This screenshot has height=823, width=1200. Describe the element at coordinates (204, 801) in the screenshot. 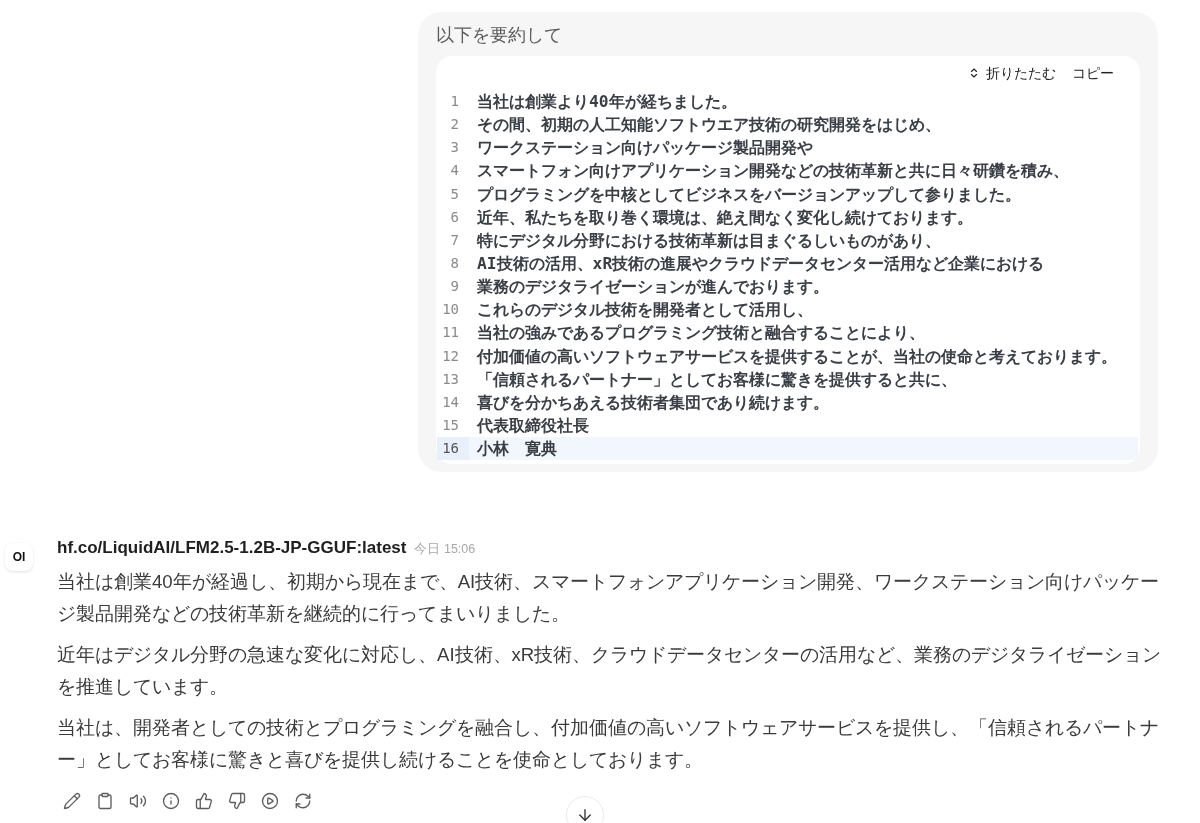

I see `thumbs-up-icon` at that location.